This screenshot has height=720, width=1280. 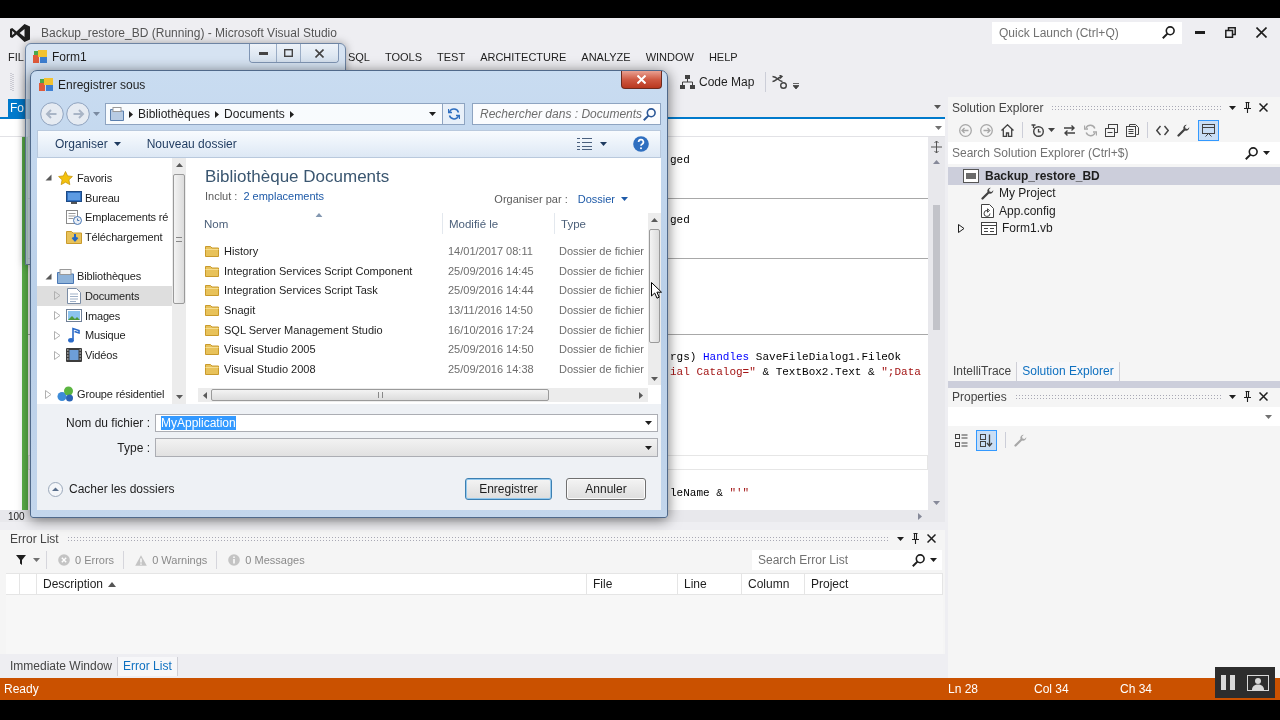 What do you see at coordinates (111, 489) in the screenshot?
I see `hide-folders-toggle: Cacher les dossiers` at bounding box center [111, 489].